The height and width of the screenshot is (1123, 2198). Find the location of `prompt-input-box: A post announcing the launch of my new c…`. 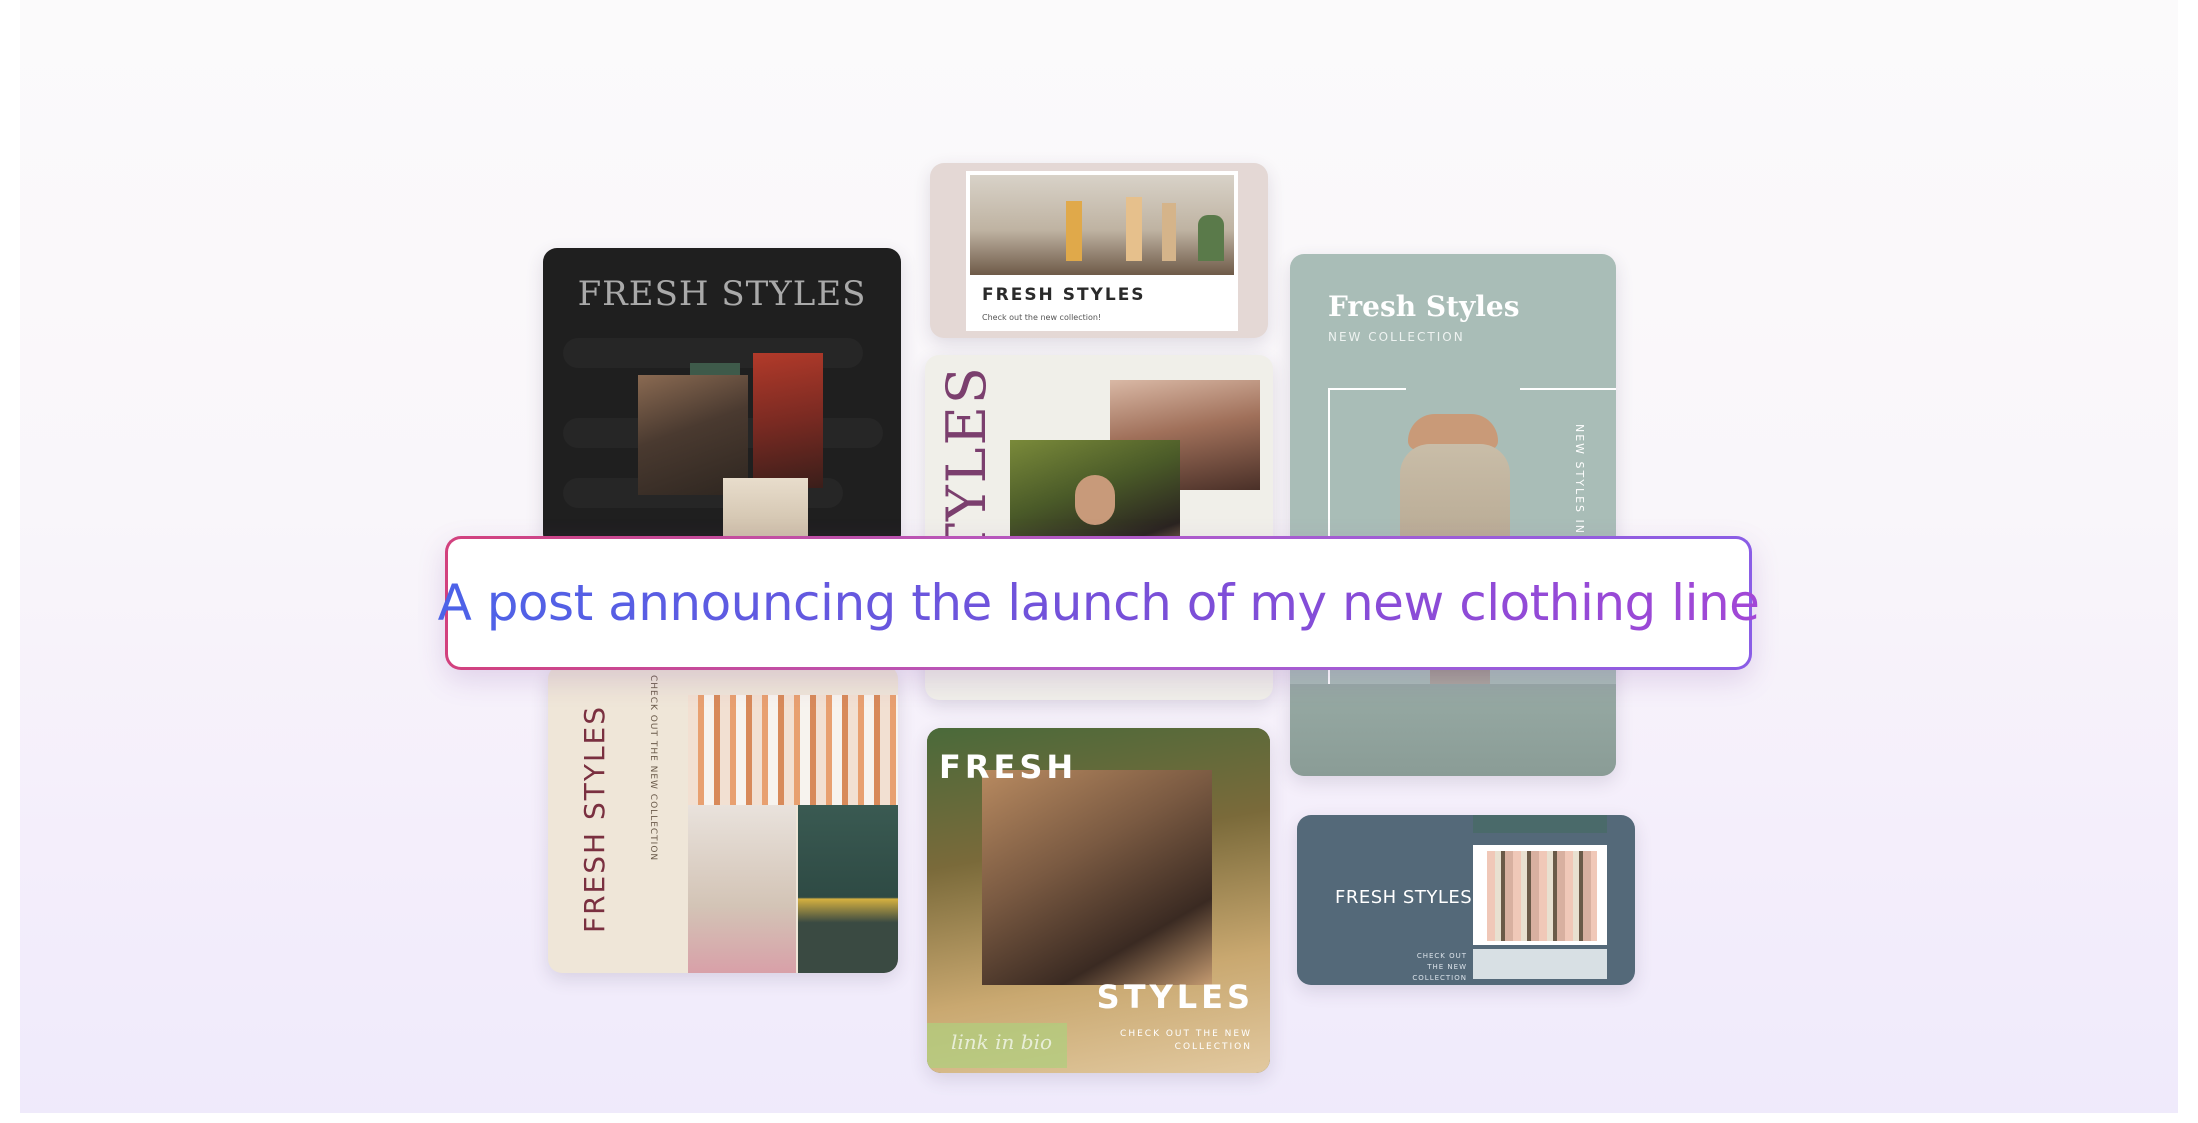

prompt-input-box: A post announcing the launch of my new c… is located at coordinates (1099, 603).